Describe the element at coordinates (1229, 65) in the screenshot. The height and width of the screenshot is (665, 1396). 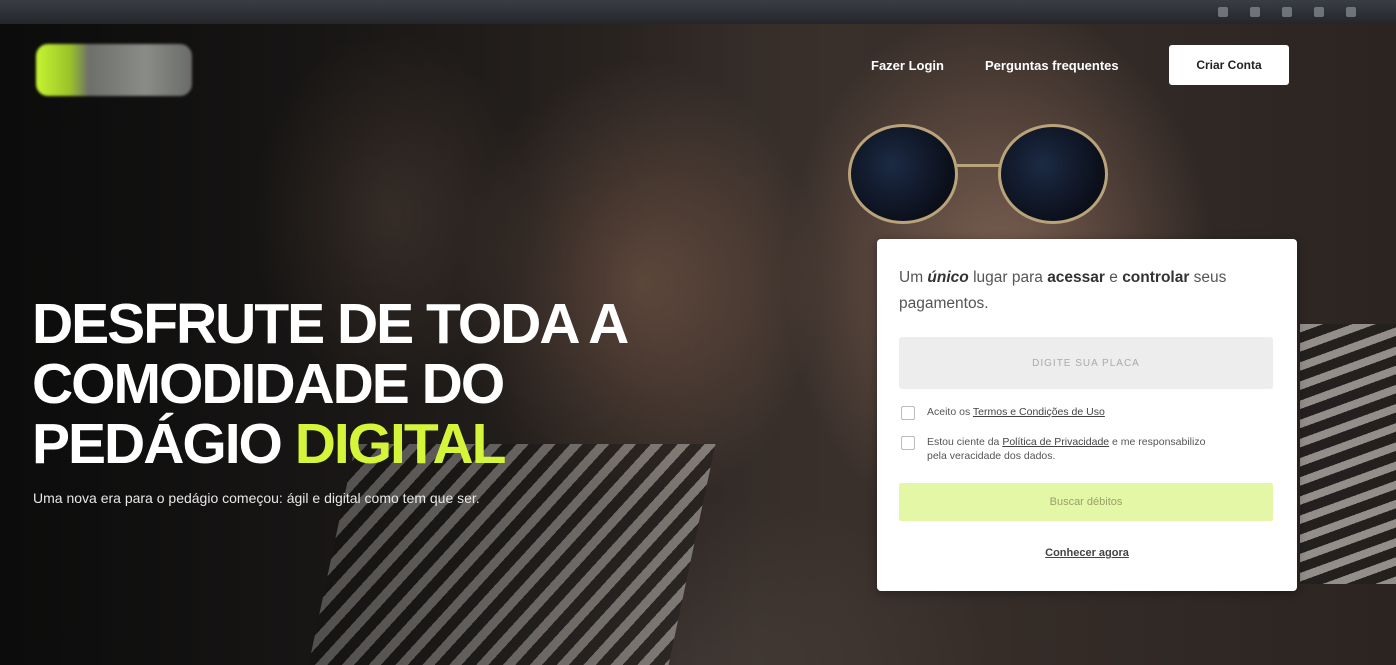
I see `create-account-button: Criar Conta` at that location.